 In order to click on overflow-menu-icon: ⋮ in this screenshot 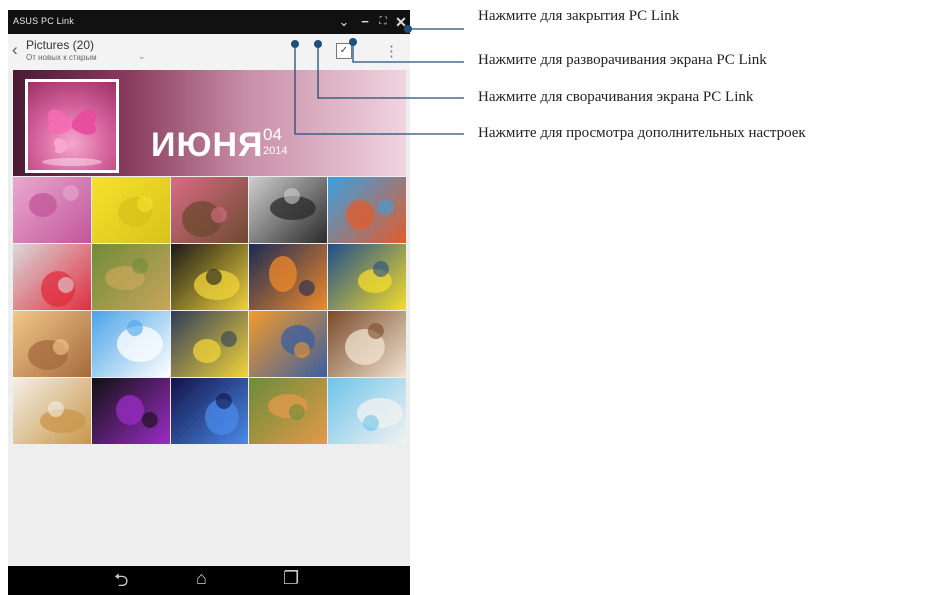, I will do `click(391, 51)`.